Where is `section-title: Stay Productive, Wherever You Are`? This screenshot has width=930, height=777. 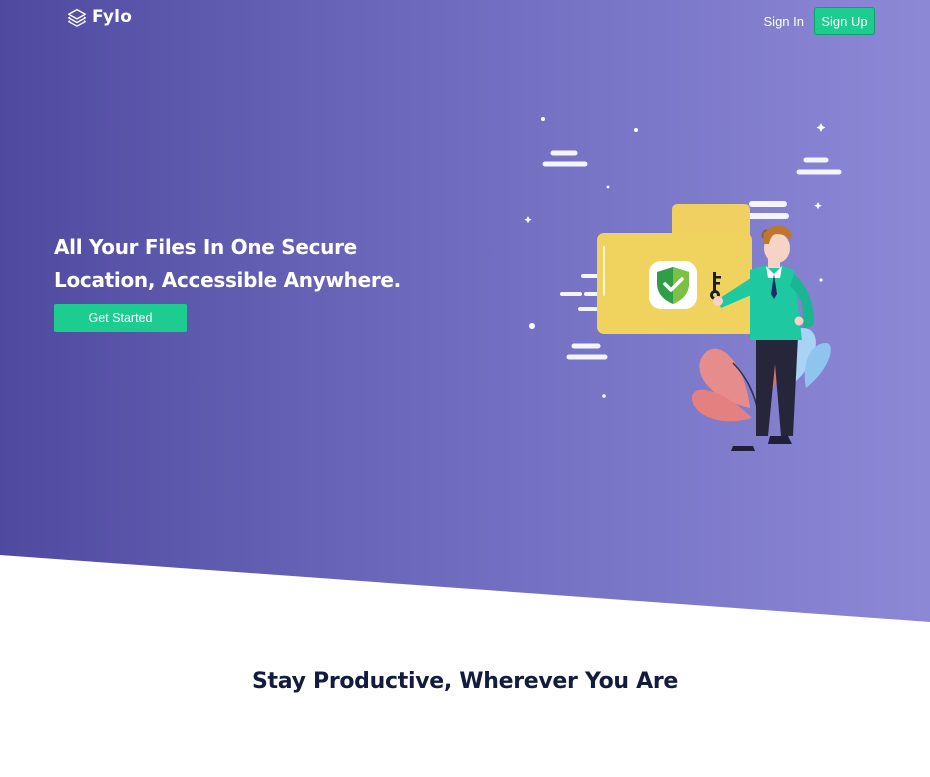
section-title: Stay Productive, Wherever You Are is located at coordinates (465, 681).